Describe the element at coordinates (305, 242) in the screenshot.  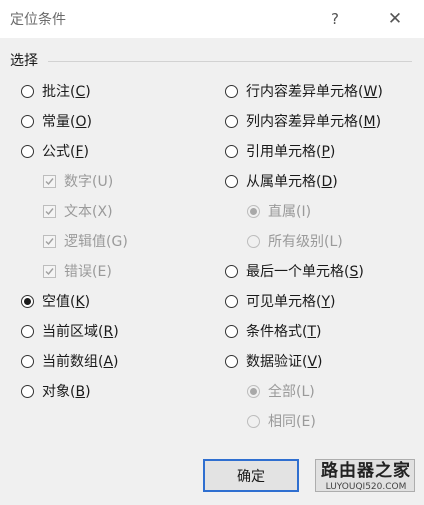
I see `option-label: 所有级别(L)` at that location.